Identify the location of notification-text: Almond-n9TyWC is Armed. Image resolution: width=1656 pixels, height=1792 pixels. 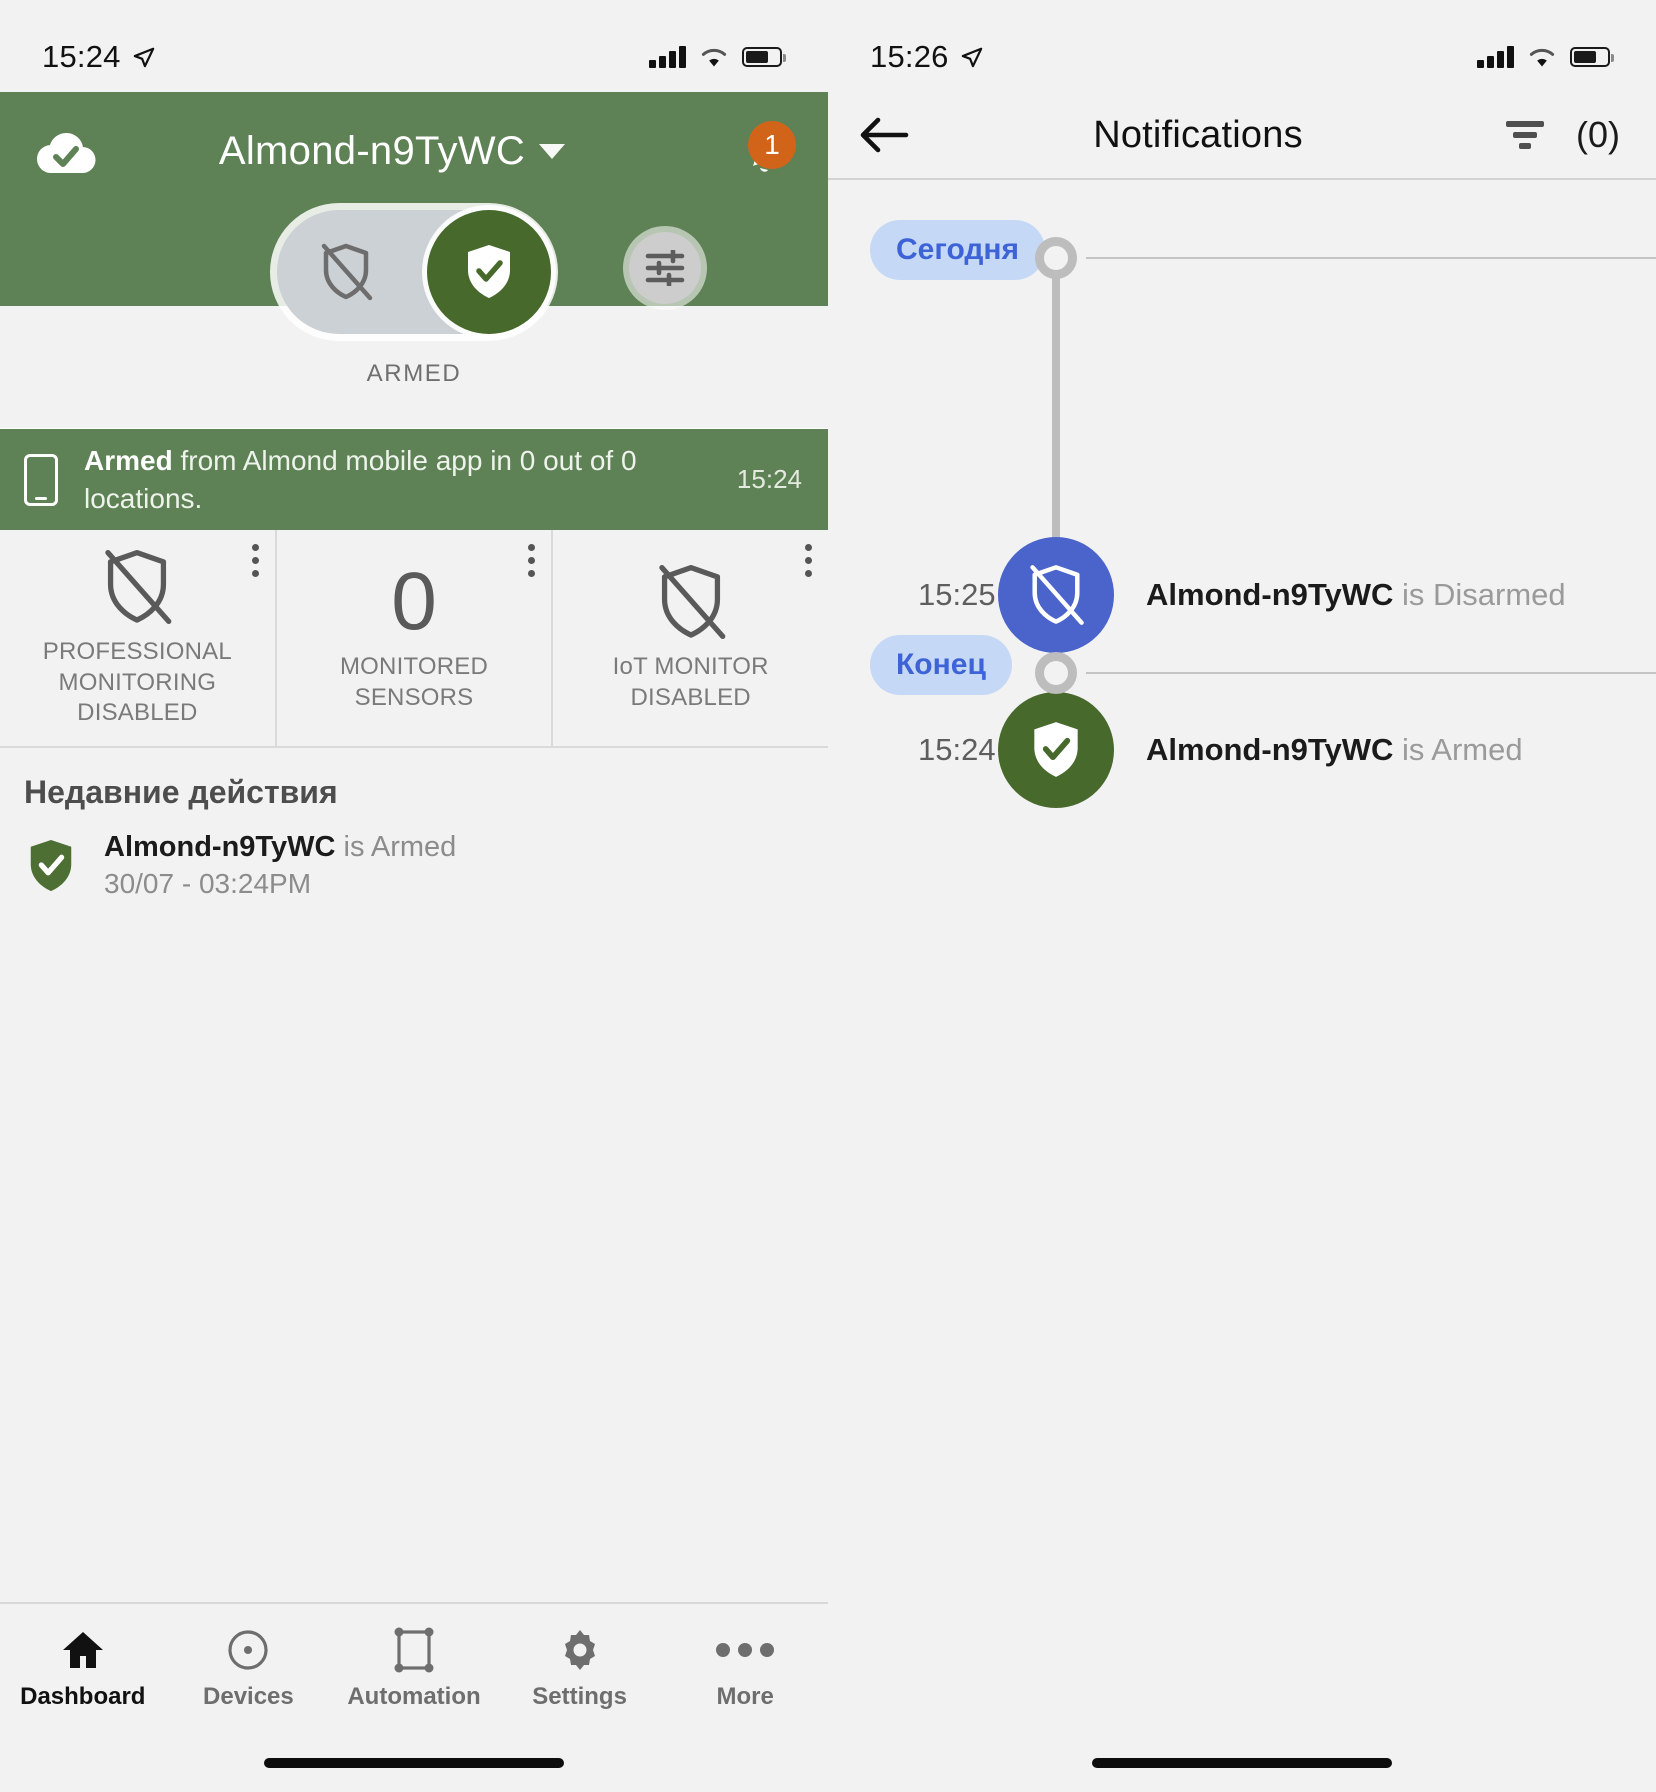
(1334, 750).